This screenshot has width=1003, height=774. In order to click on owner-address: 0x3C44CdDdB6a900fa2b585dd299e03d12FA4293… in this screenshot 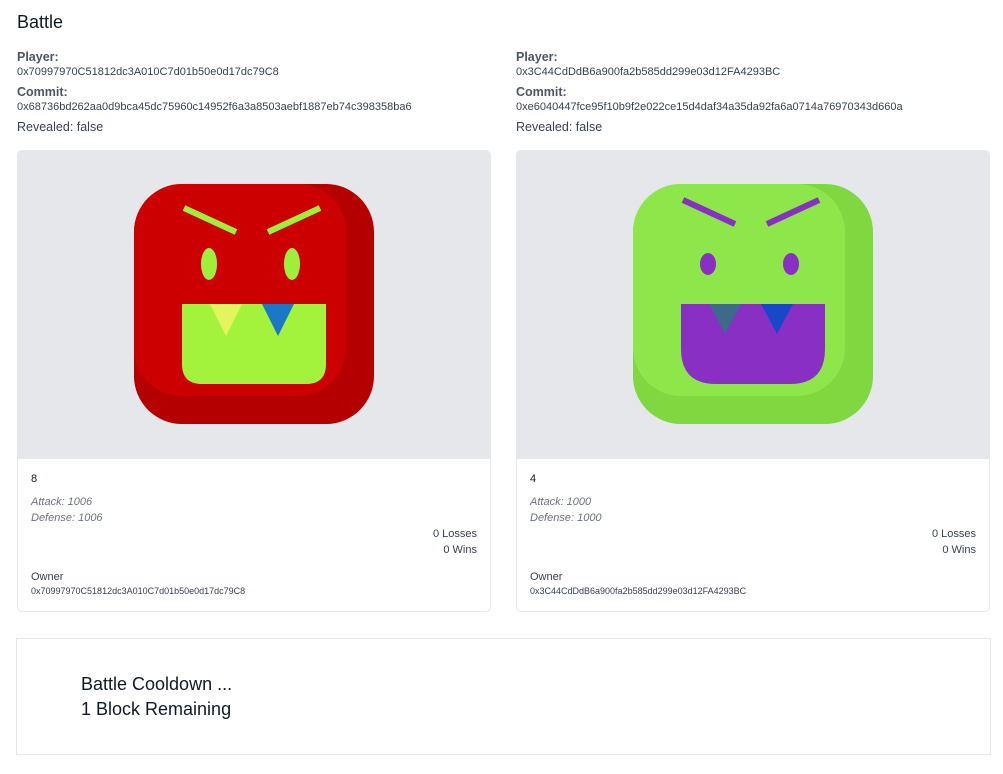, I will do `click(638, 591)`.